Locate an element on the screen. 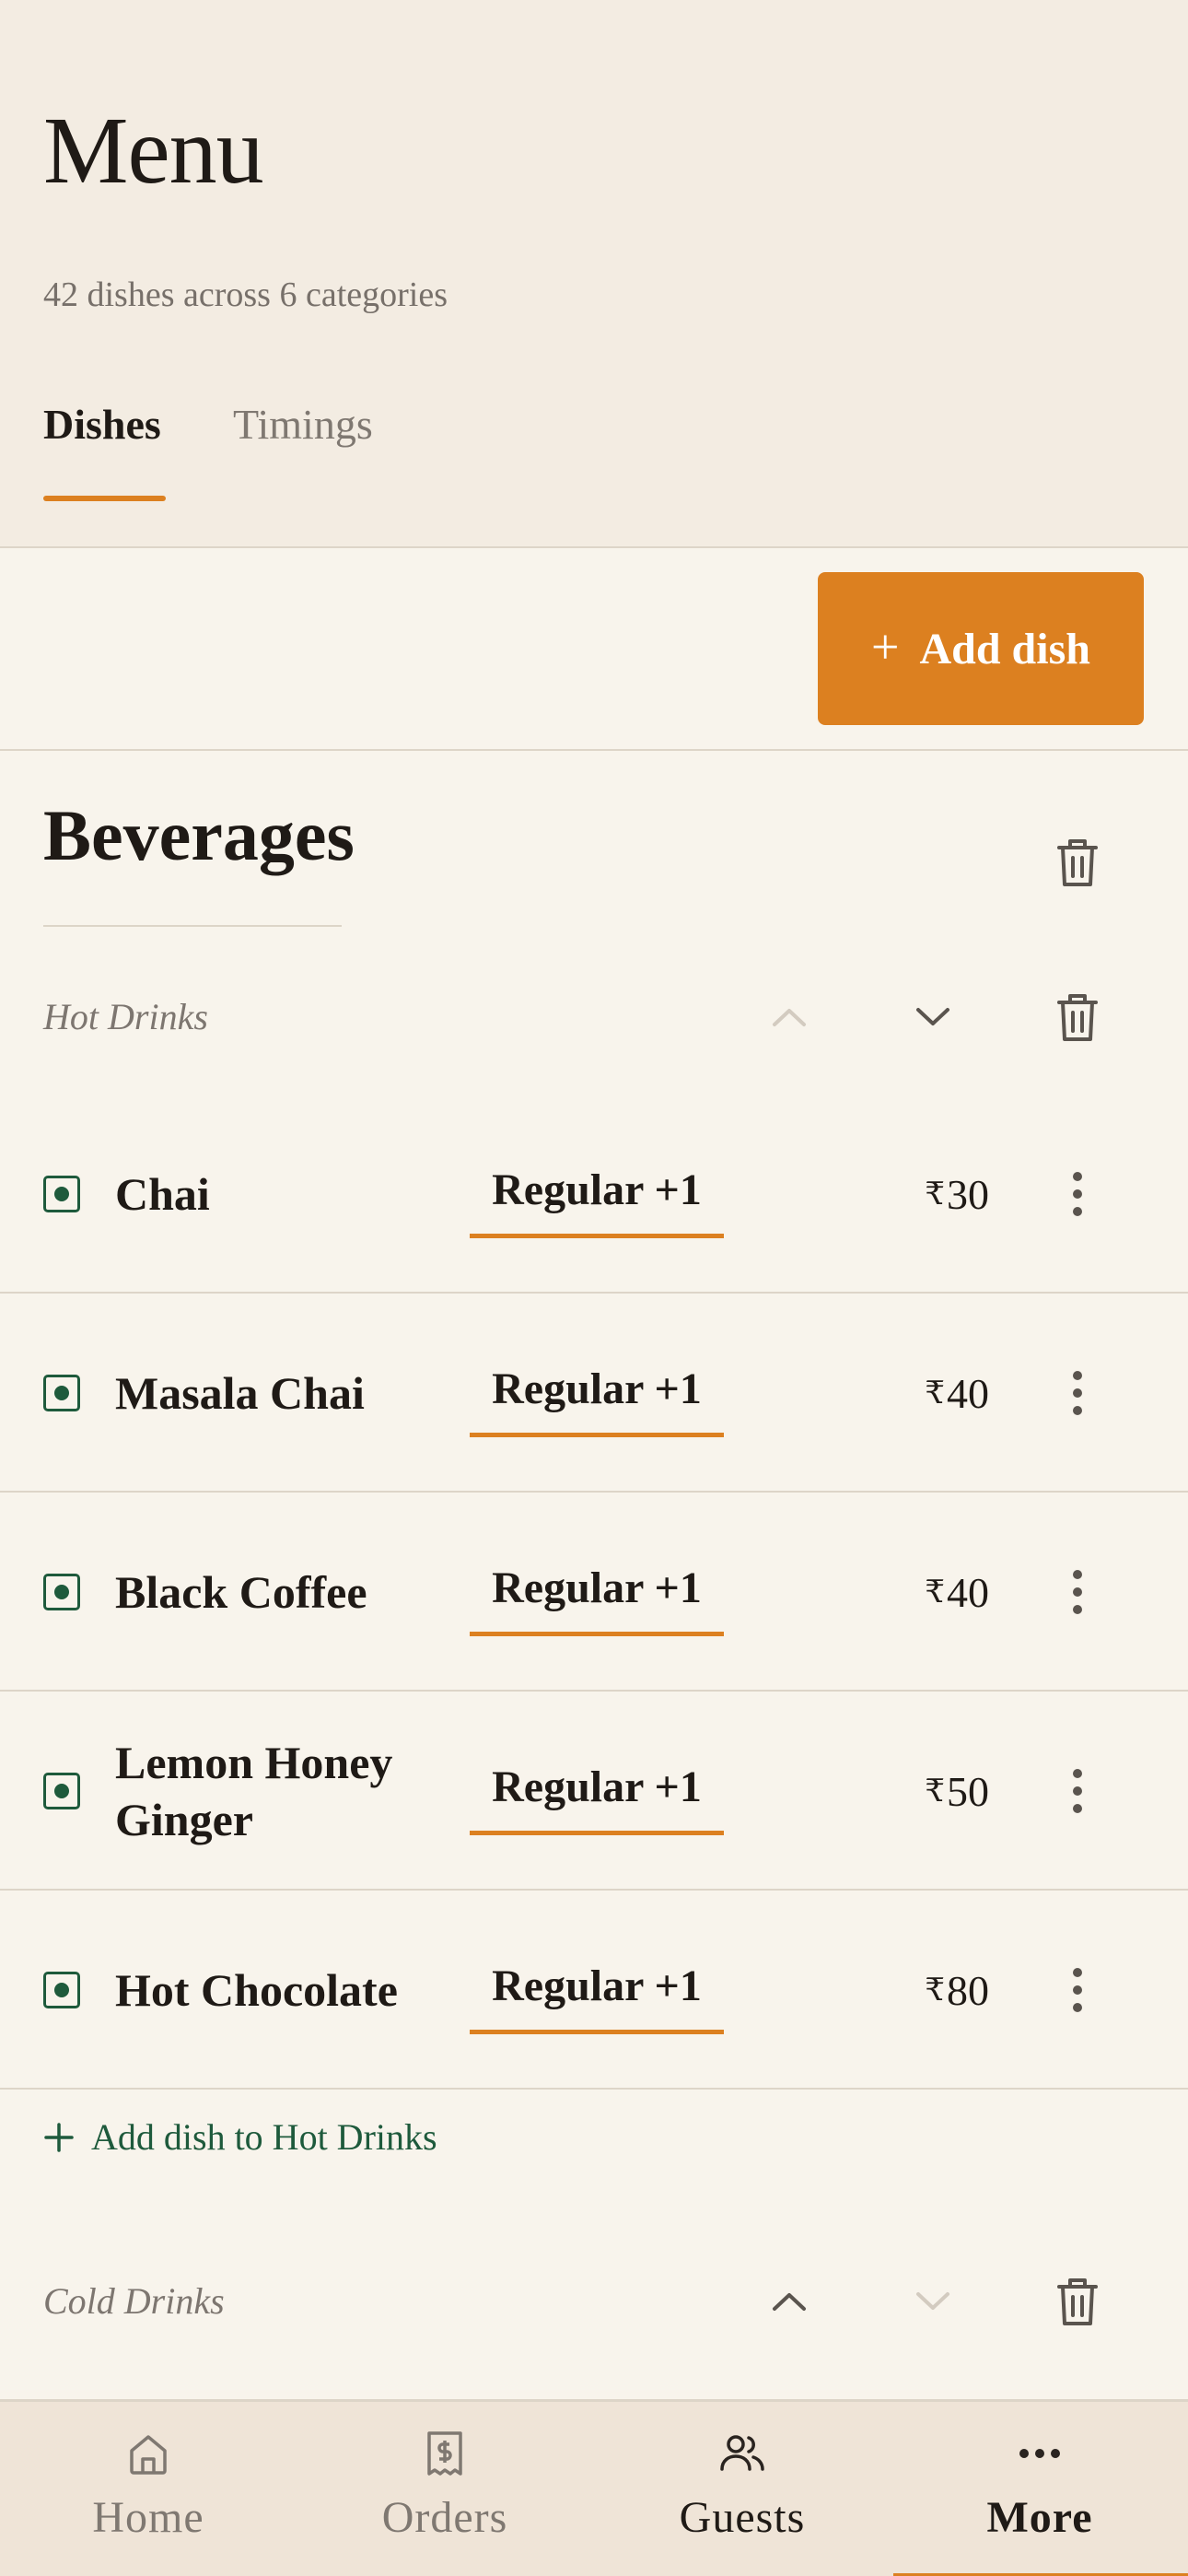 The width and height of the screenshot is (1188, 2576). dish-name: Black Coffee is located at coordinates (241, 1591).